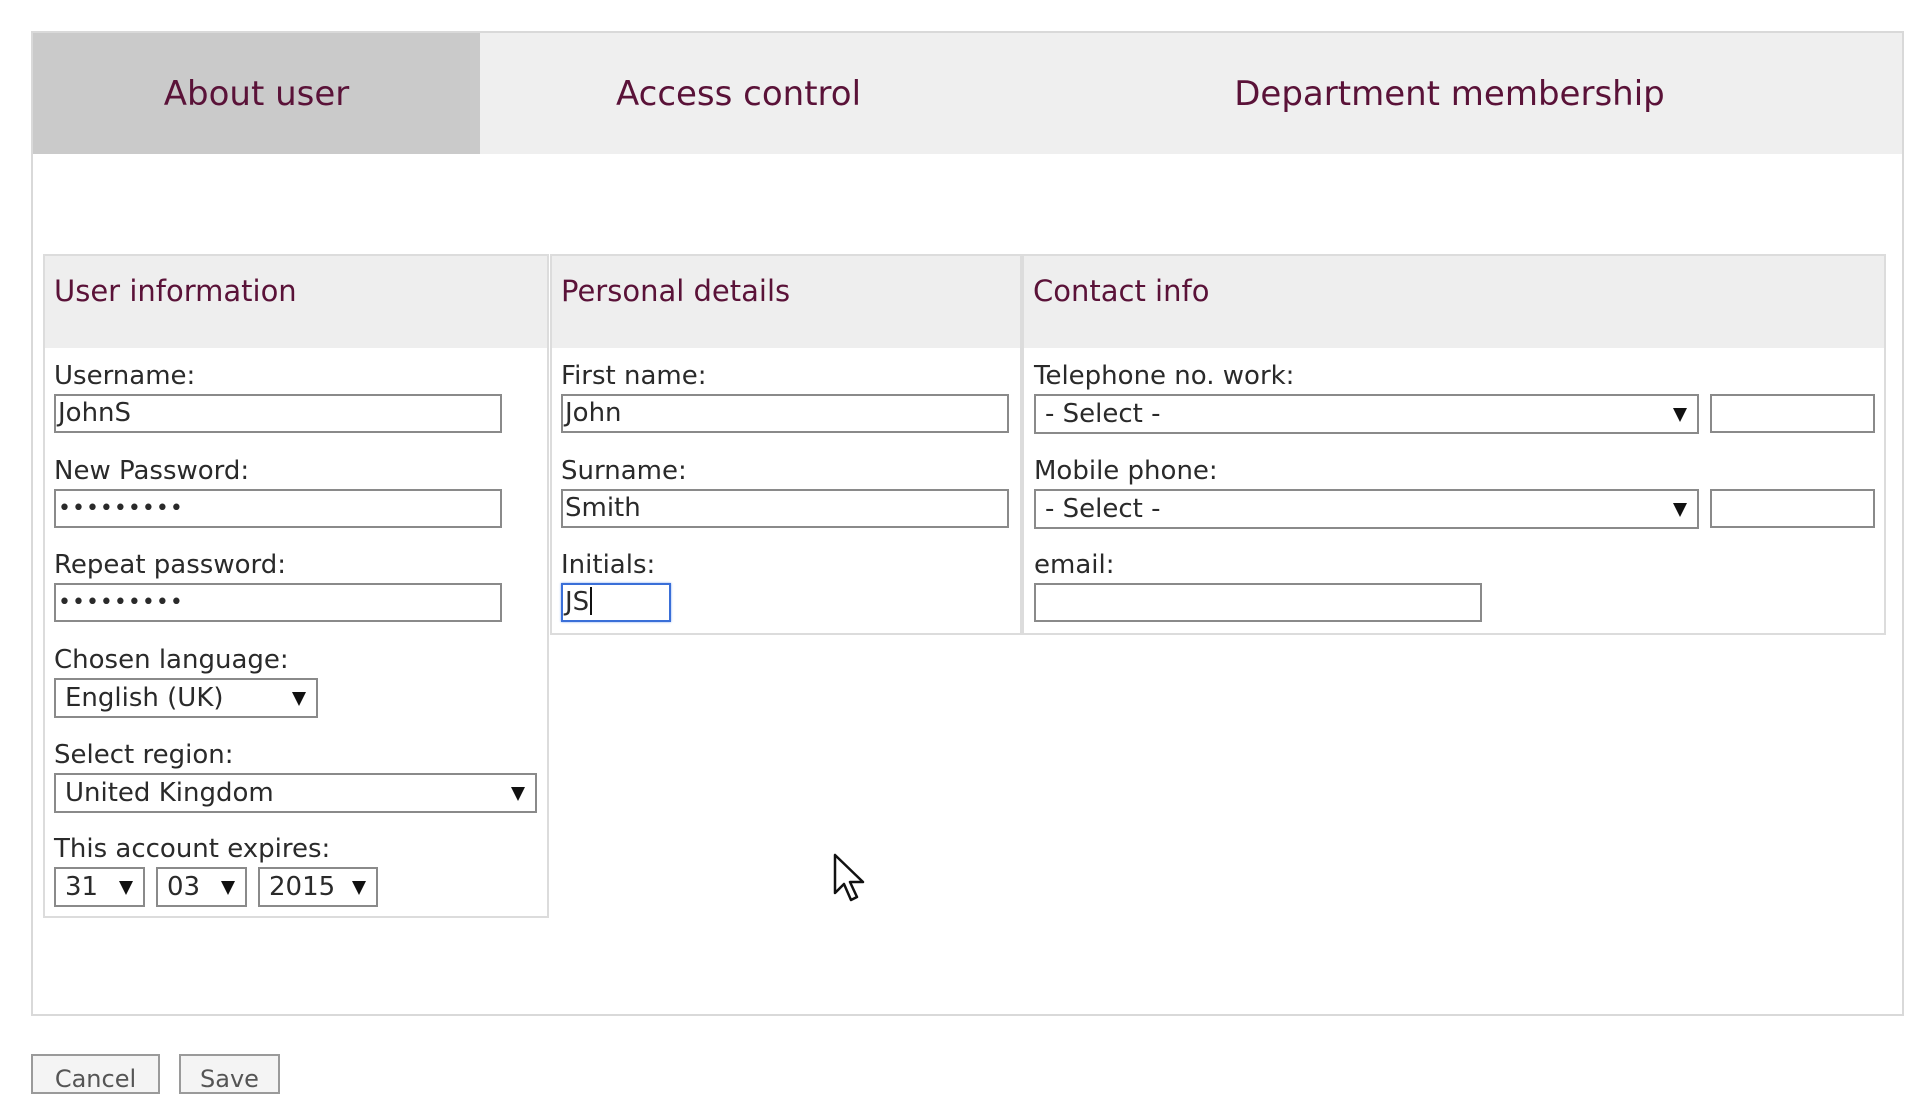 This screenshot has width=1920, height=1102. Describe the element at coordinates (849, 877) in the screenshot. I see `mouse-pointer-icon` at that location.